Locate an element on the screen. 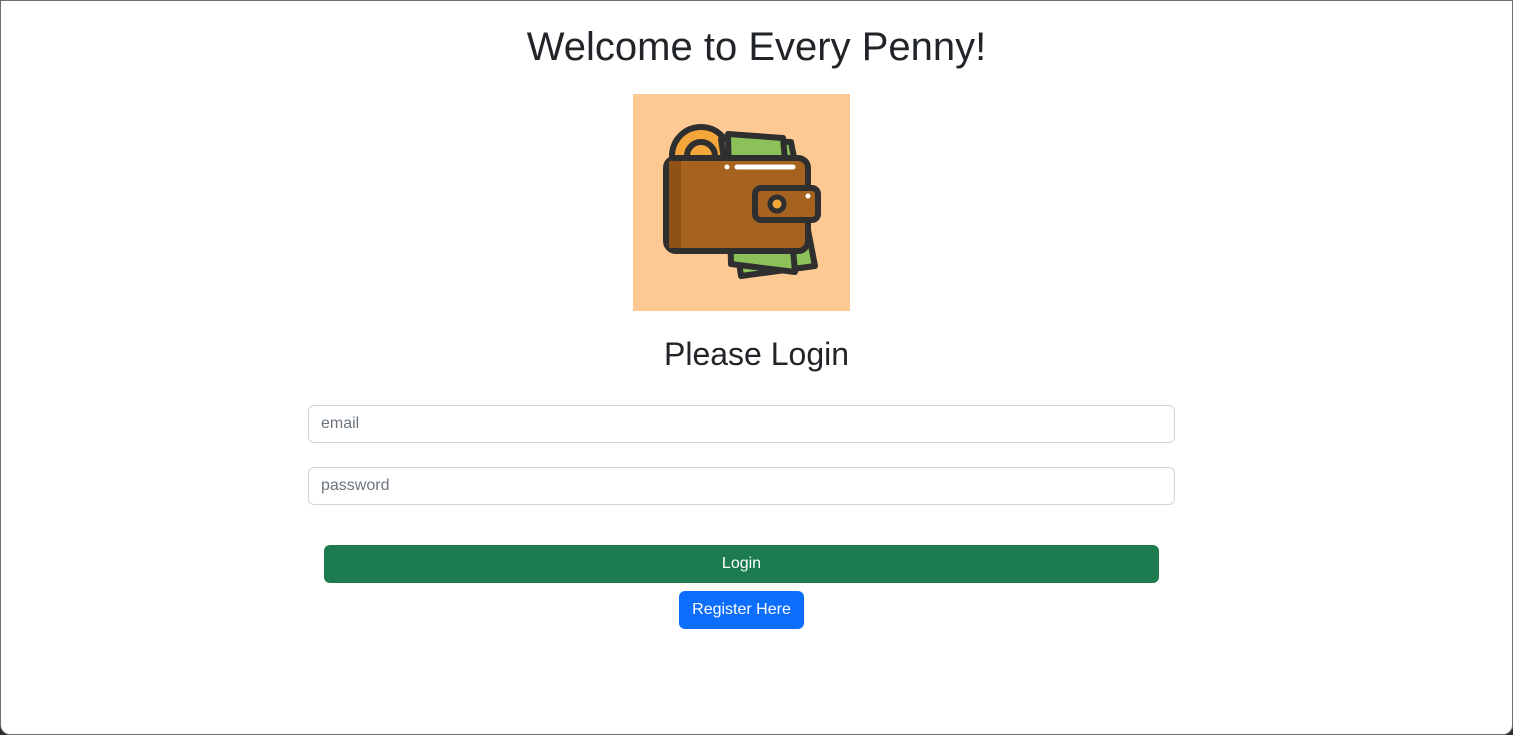 Image resolution: width=1513 pixels, height=735 pixels. register-button: Register Here is located at coordinates (741, 610).